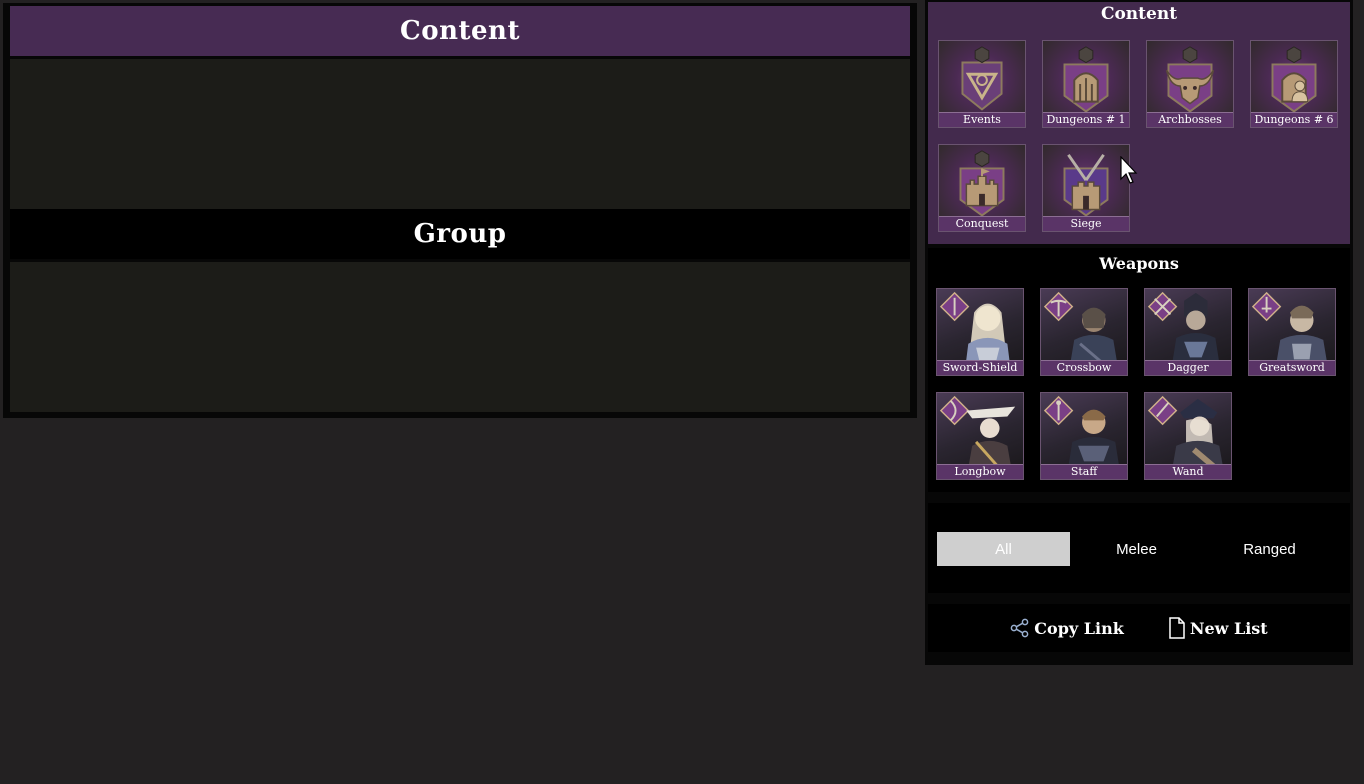 This screenshot has height=784, width=1364. Describe the element at coordinates (1079, 628) in the screenshot. I see `copy-link-label: Copy Link` at that location.